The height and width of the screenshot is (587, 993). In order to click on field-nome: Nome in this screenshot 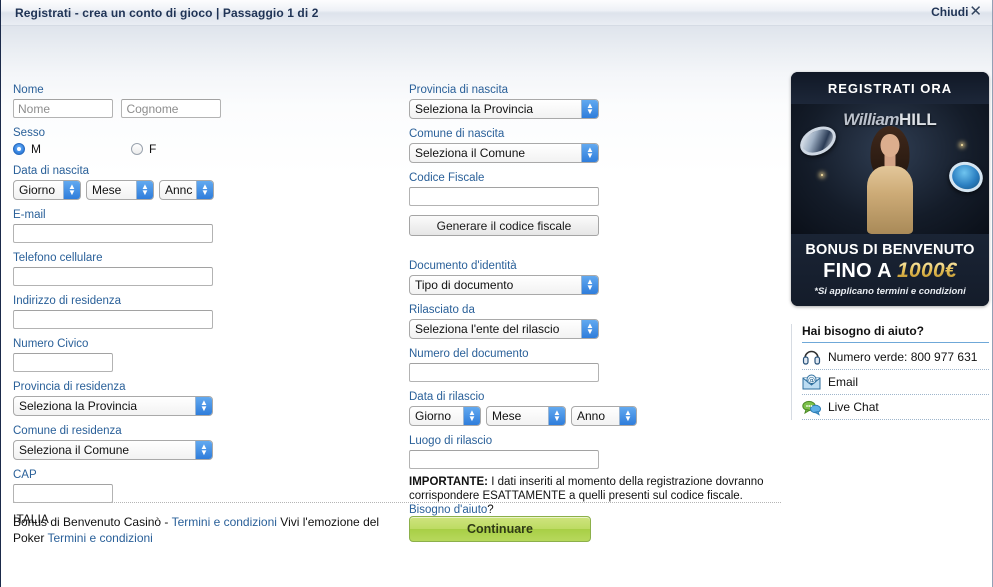, I will do `click(203, 101)`.